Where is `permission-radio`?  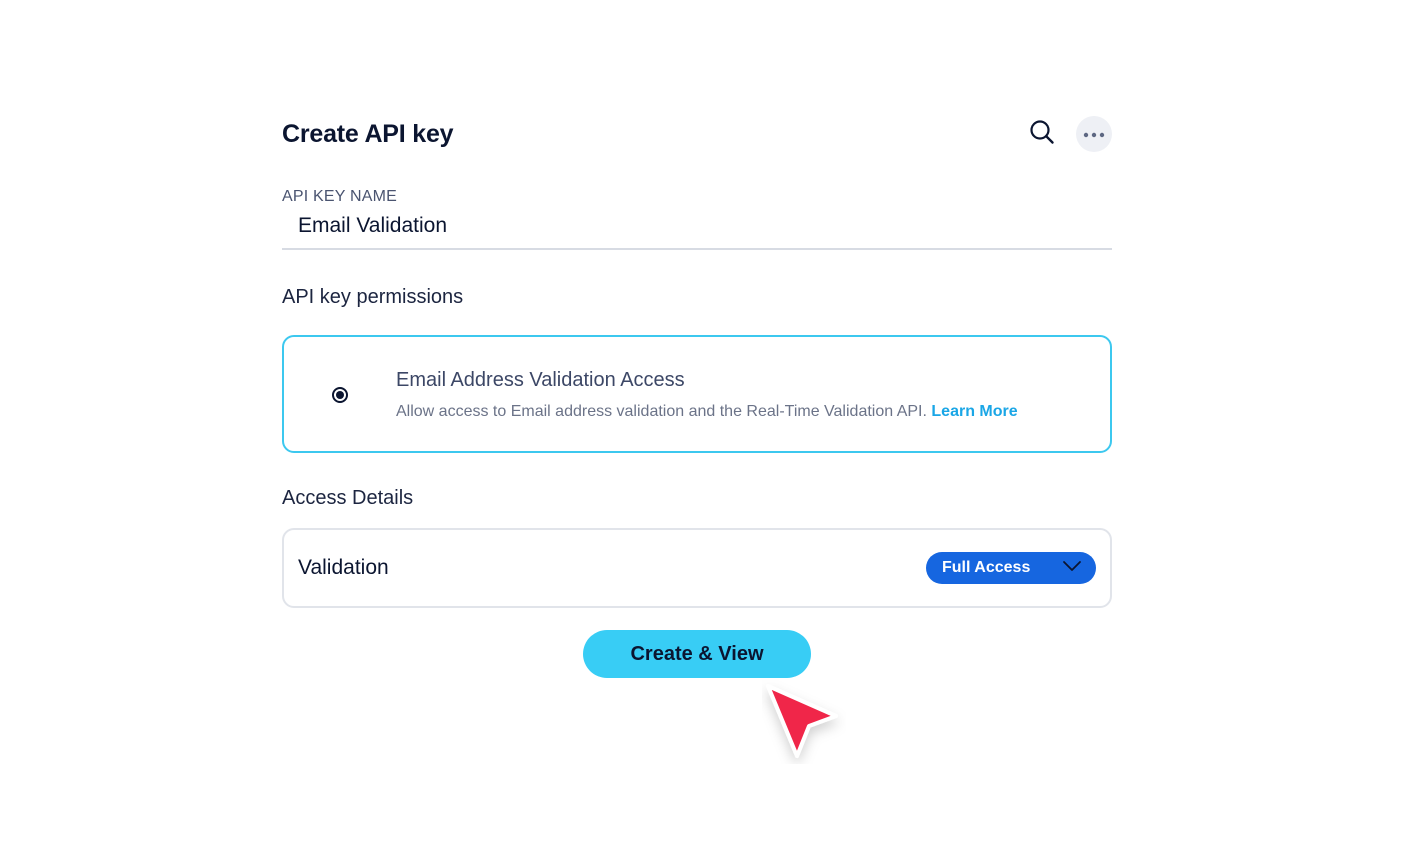
permission-radio is located at coordinates (340, 395).